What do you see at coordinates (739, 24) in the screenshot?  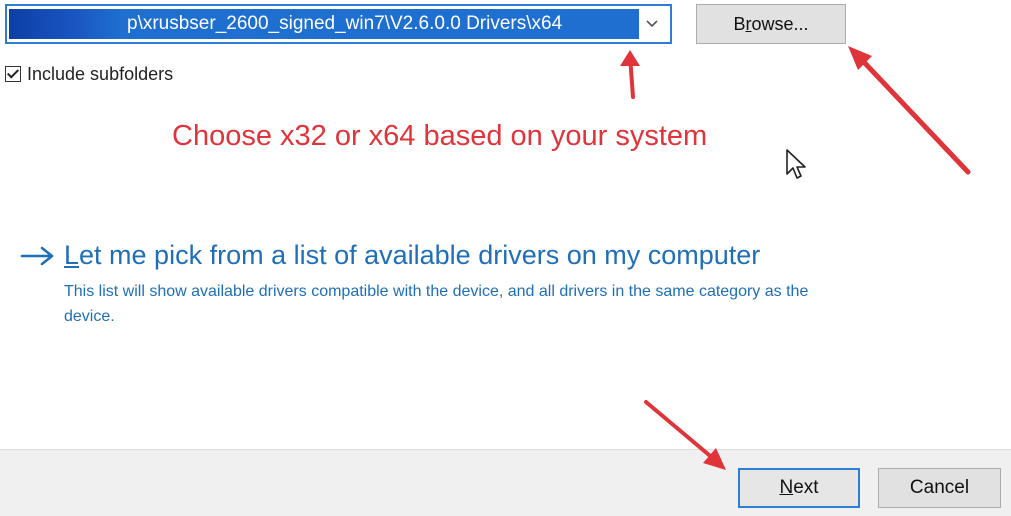 I see `browse-label-prefix: B` at bounding box center [739, 24].